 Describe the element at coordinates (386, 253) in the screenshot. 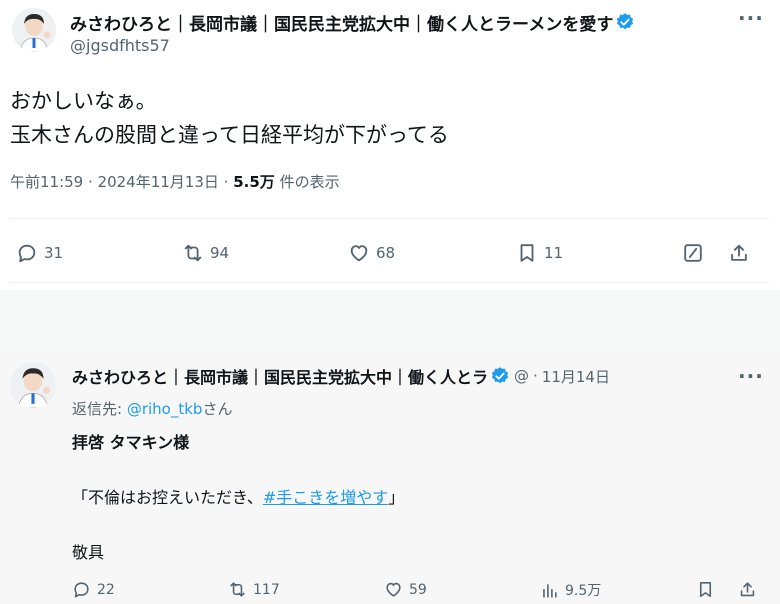

I see `like-count: 68` at that location.